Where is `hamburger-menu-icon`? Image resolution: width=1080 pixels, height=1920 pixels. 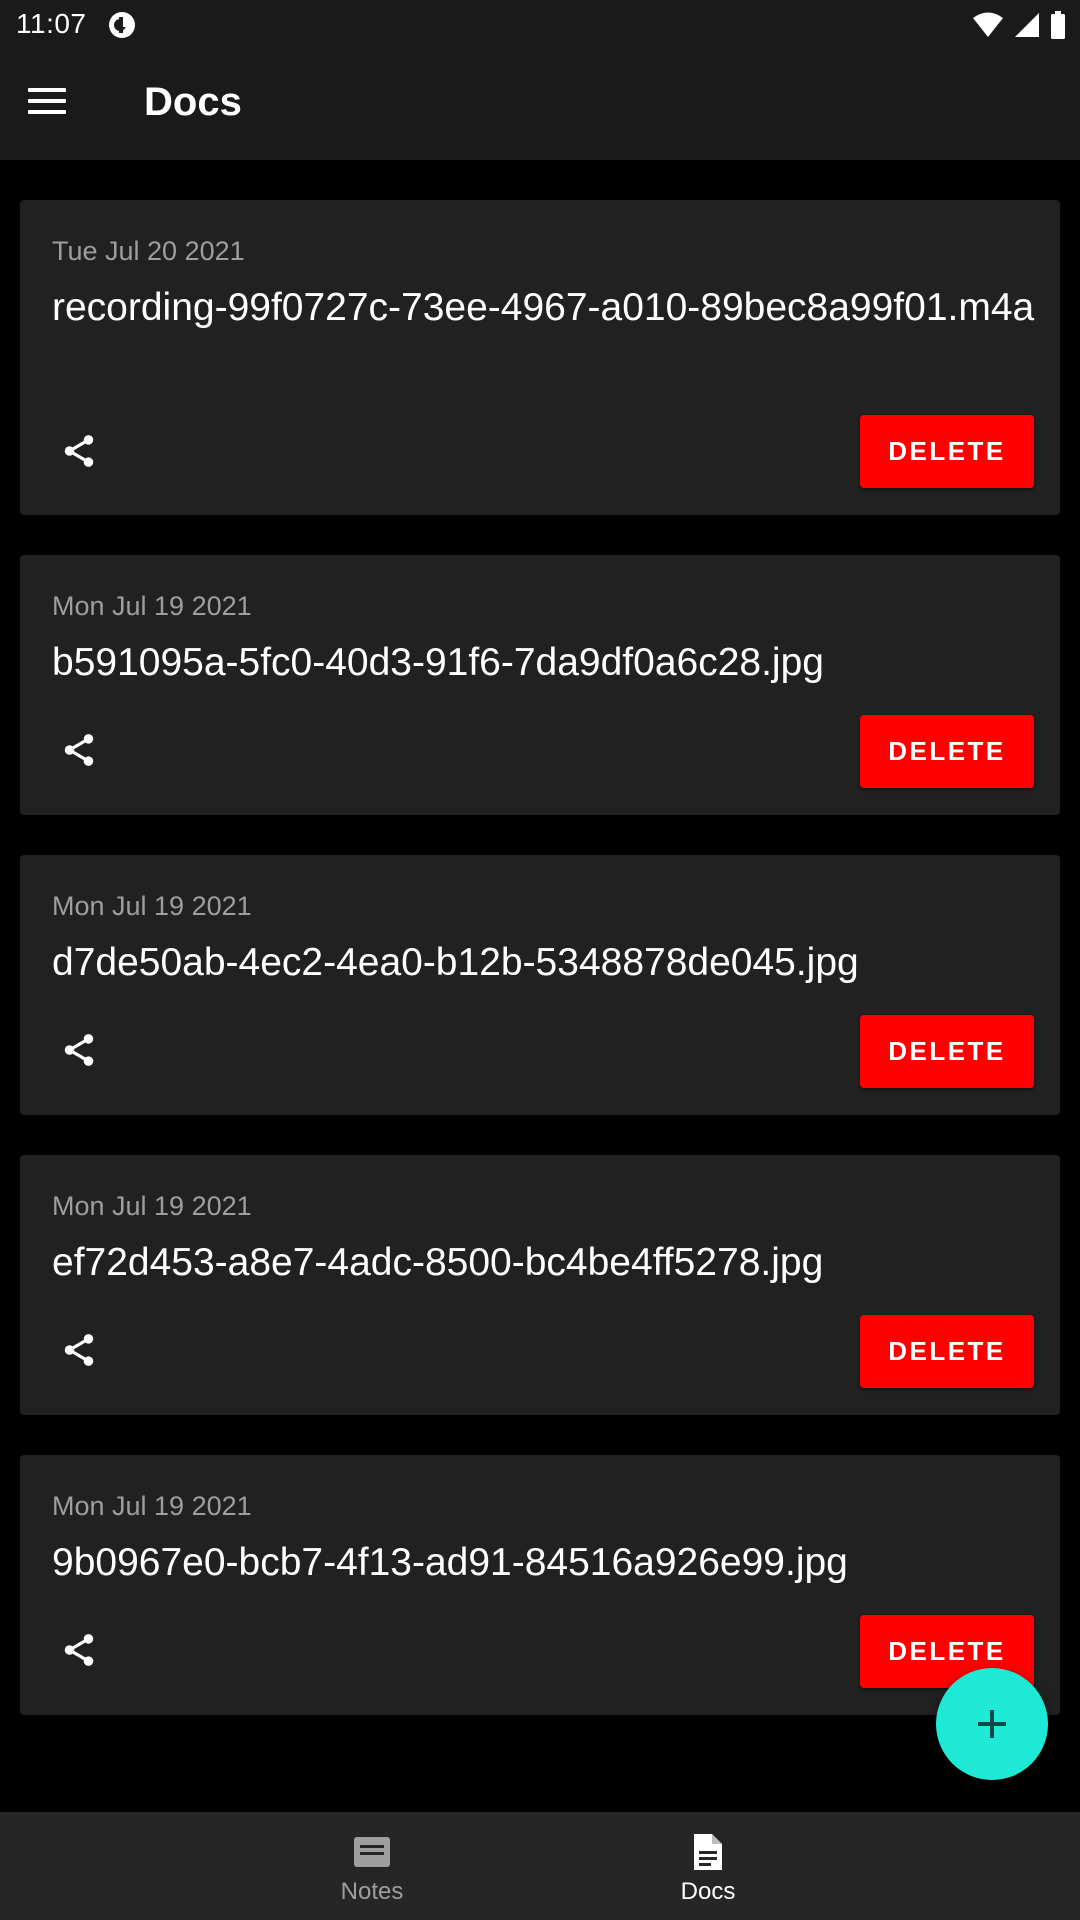
hamburger-menu-icon is located at coordinates (48, 103).